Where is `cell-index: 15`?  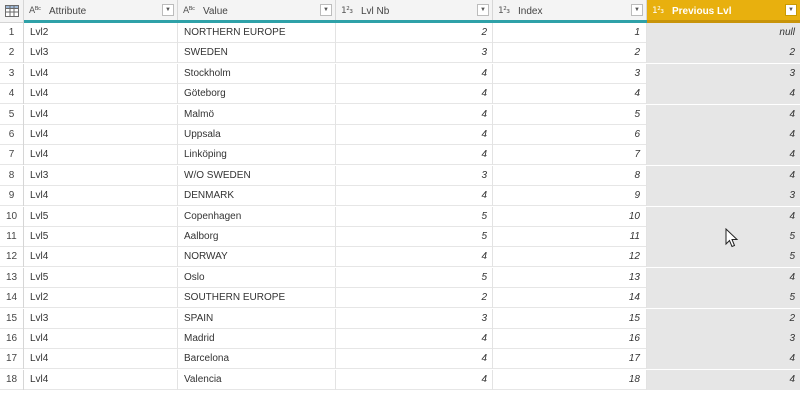
cell-index: 15 is located at coordinates (570, 318).